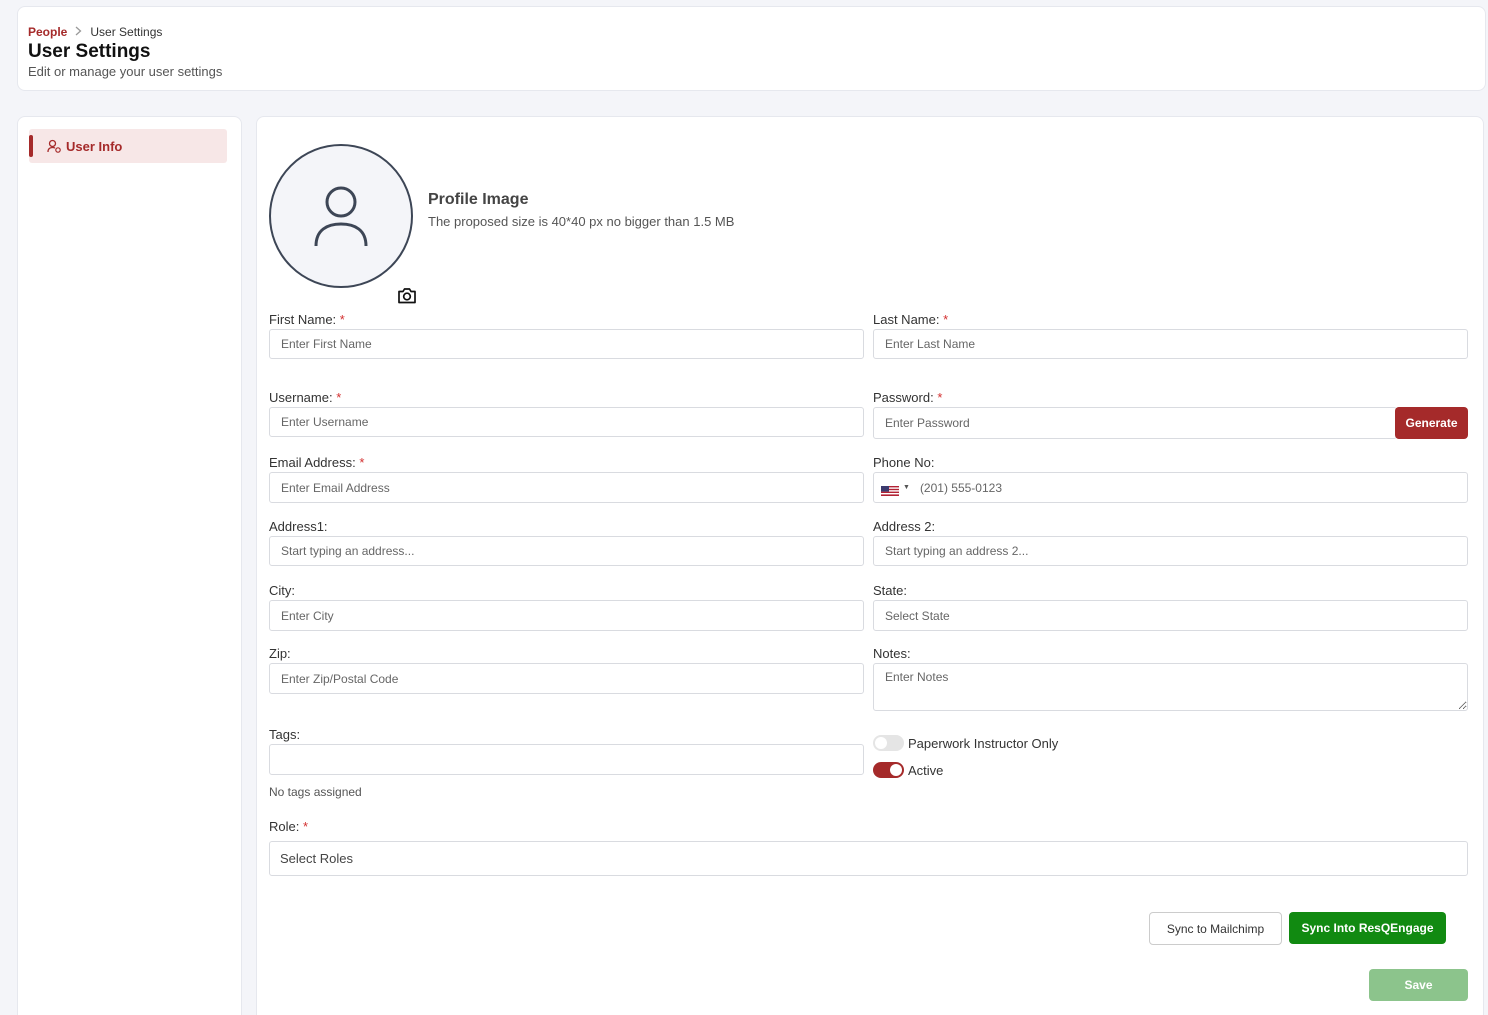 This screenshot has width=1488, height=1015. Describe the element at coordinates (89, 51) in the screenshot. I see `page-title: User Settings` at that location.